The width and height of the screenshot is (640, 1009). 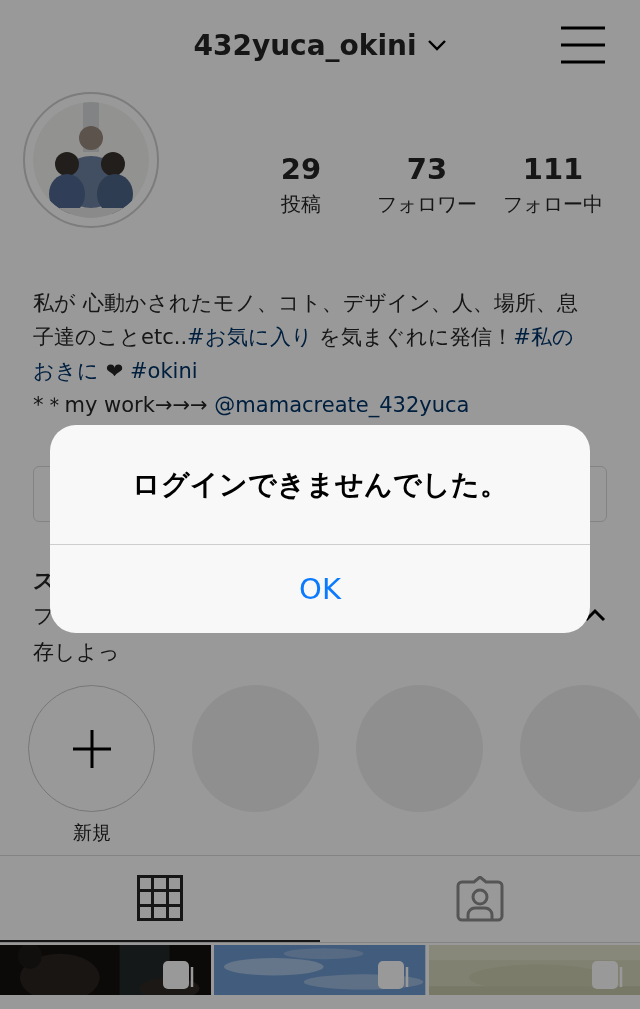 I want to click on tagged-person-icon, so click(x=480, y=899).